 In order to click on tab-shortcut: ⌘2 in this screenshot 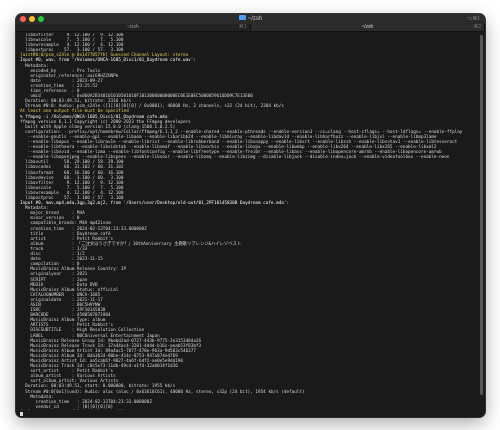, I will do `click(477, 27)`.